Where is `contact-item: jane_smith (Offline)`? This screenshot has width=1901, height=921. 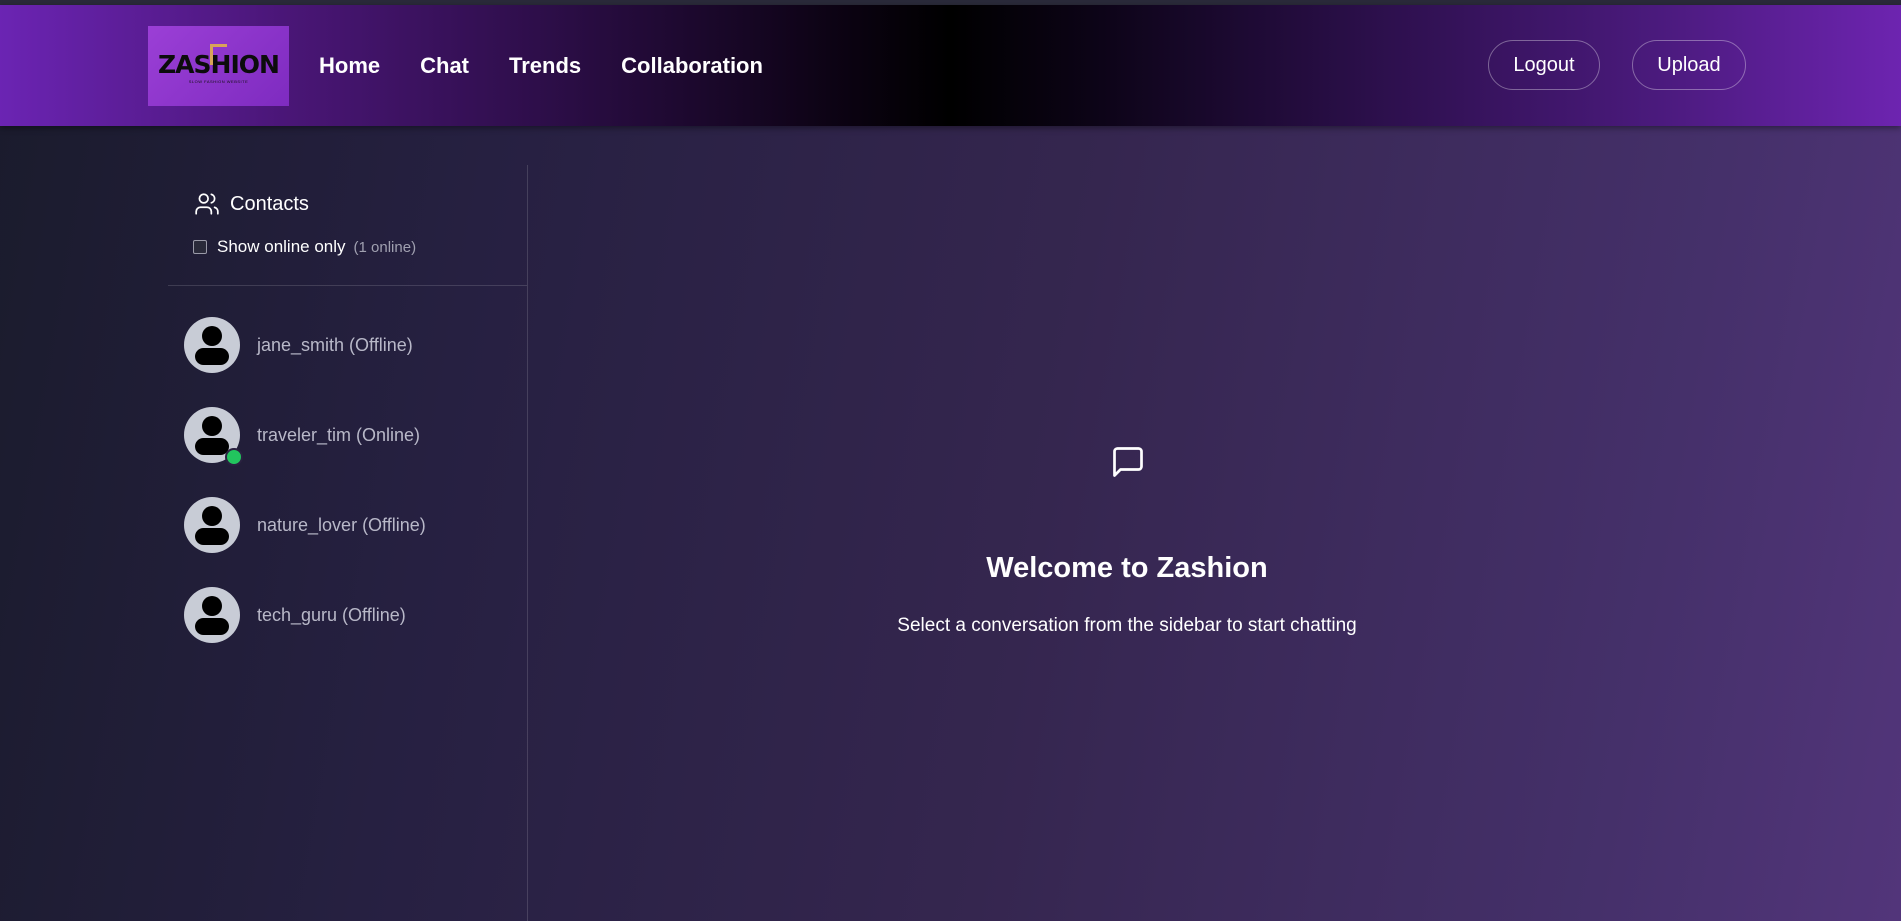
contact-item: jane_smith (Offline) is located at coordinates (349, 345).